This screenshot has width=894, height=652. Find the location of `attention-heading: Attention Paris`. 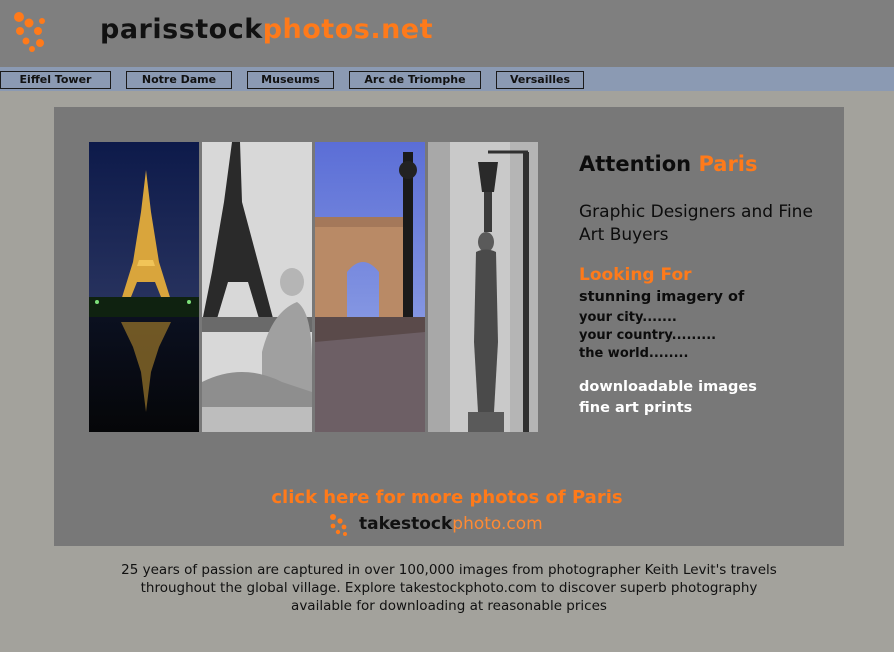

attention-heading: Attention Paris is located at coordinates (668, 164).